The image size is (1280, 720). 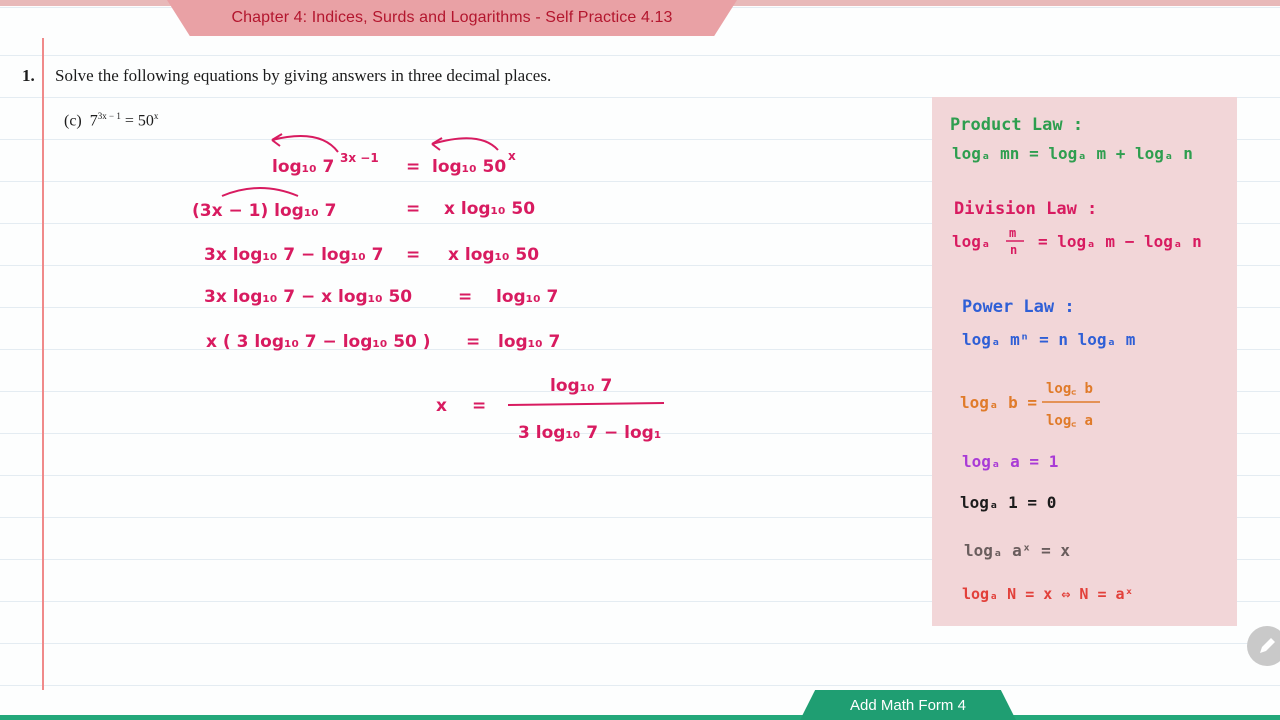 I want to click on line1-right-exp: x, so click(x=512, y=156).